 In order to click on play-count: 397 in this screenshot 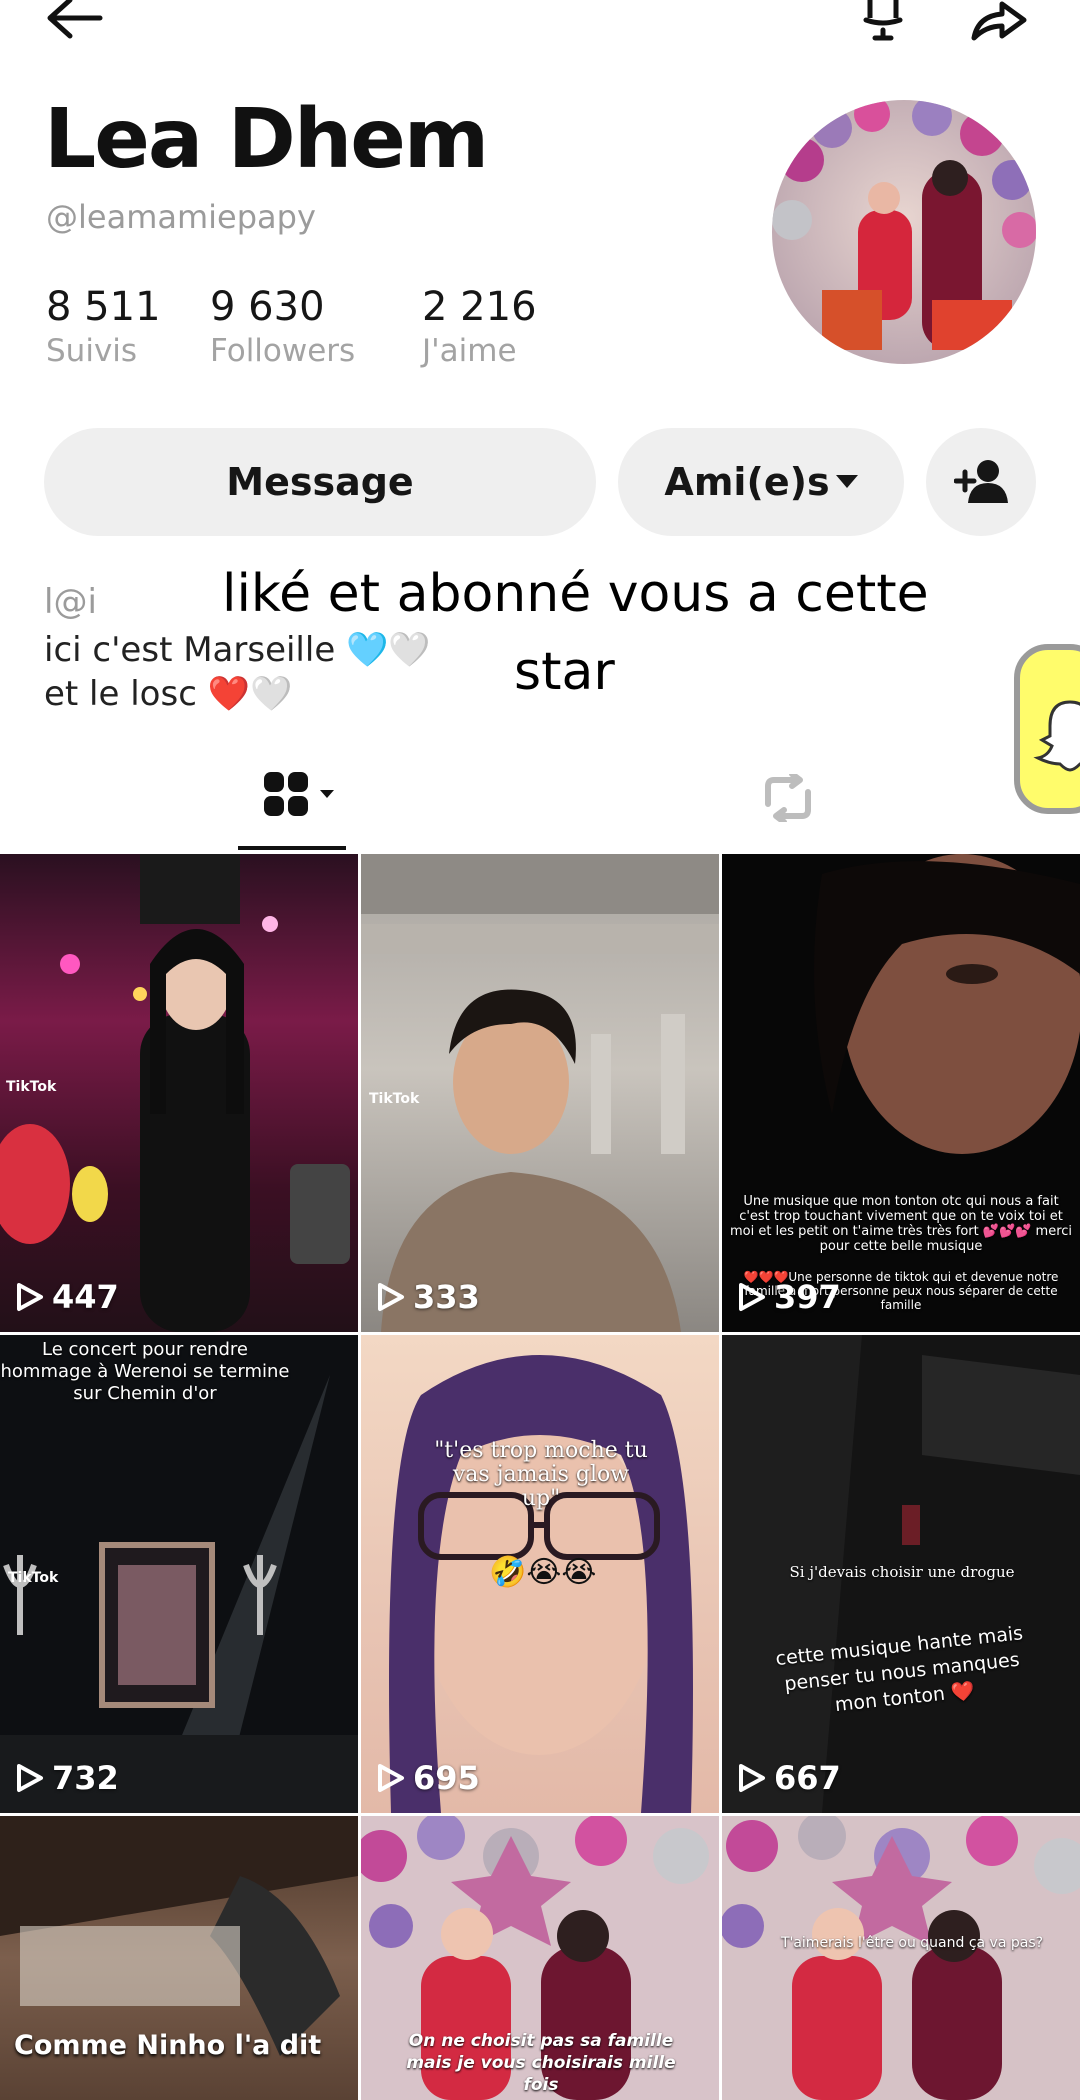, I will do `click(789, 1297)`.